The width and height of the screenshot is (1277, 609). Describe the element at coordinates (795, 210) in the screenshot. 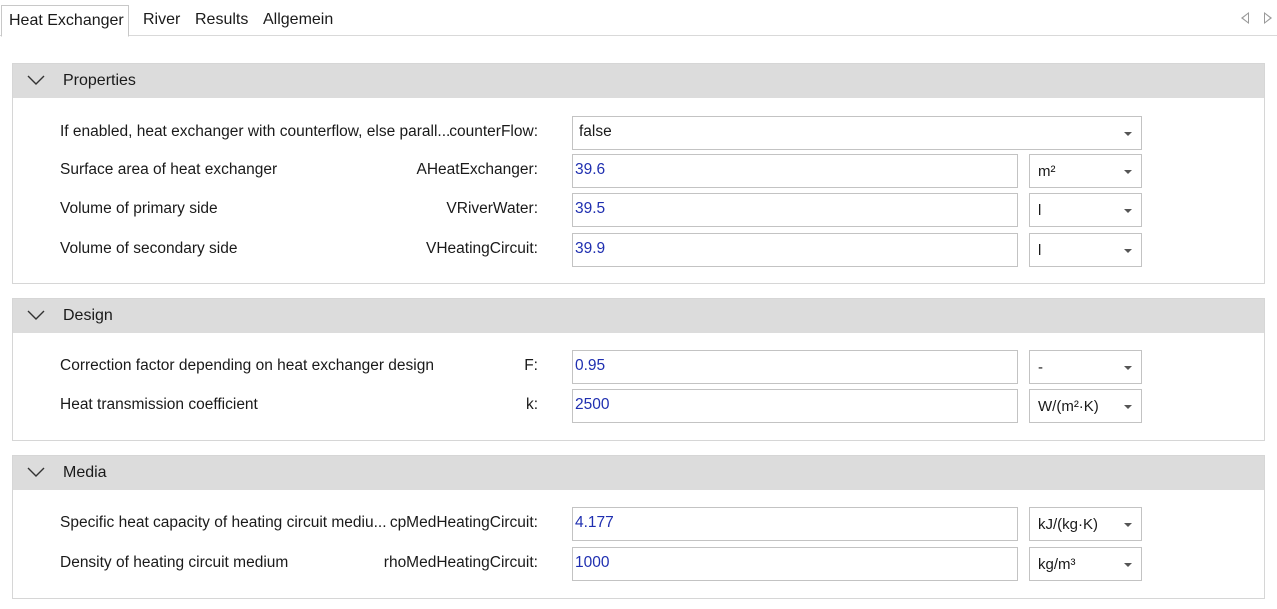

I see `vriverwater-input: 39.5` at that location.